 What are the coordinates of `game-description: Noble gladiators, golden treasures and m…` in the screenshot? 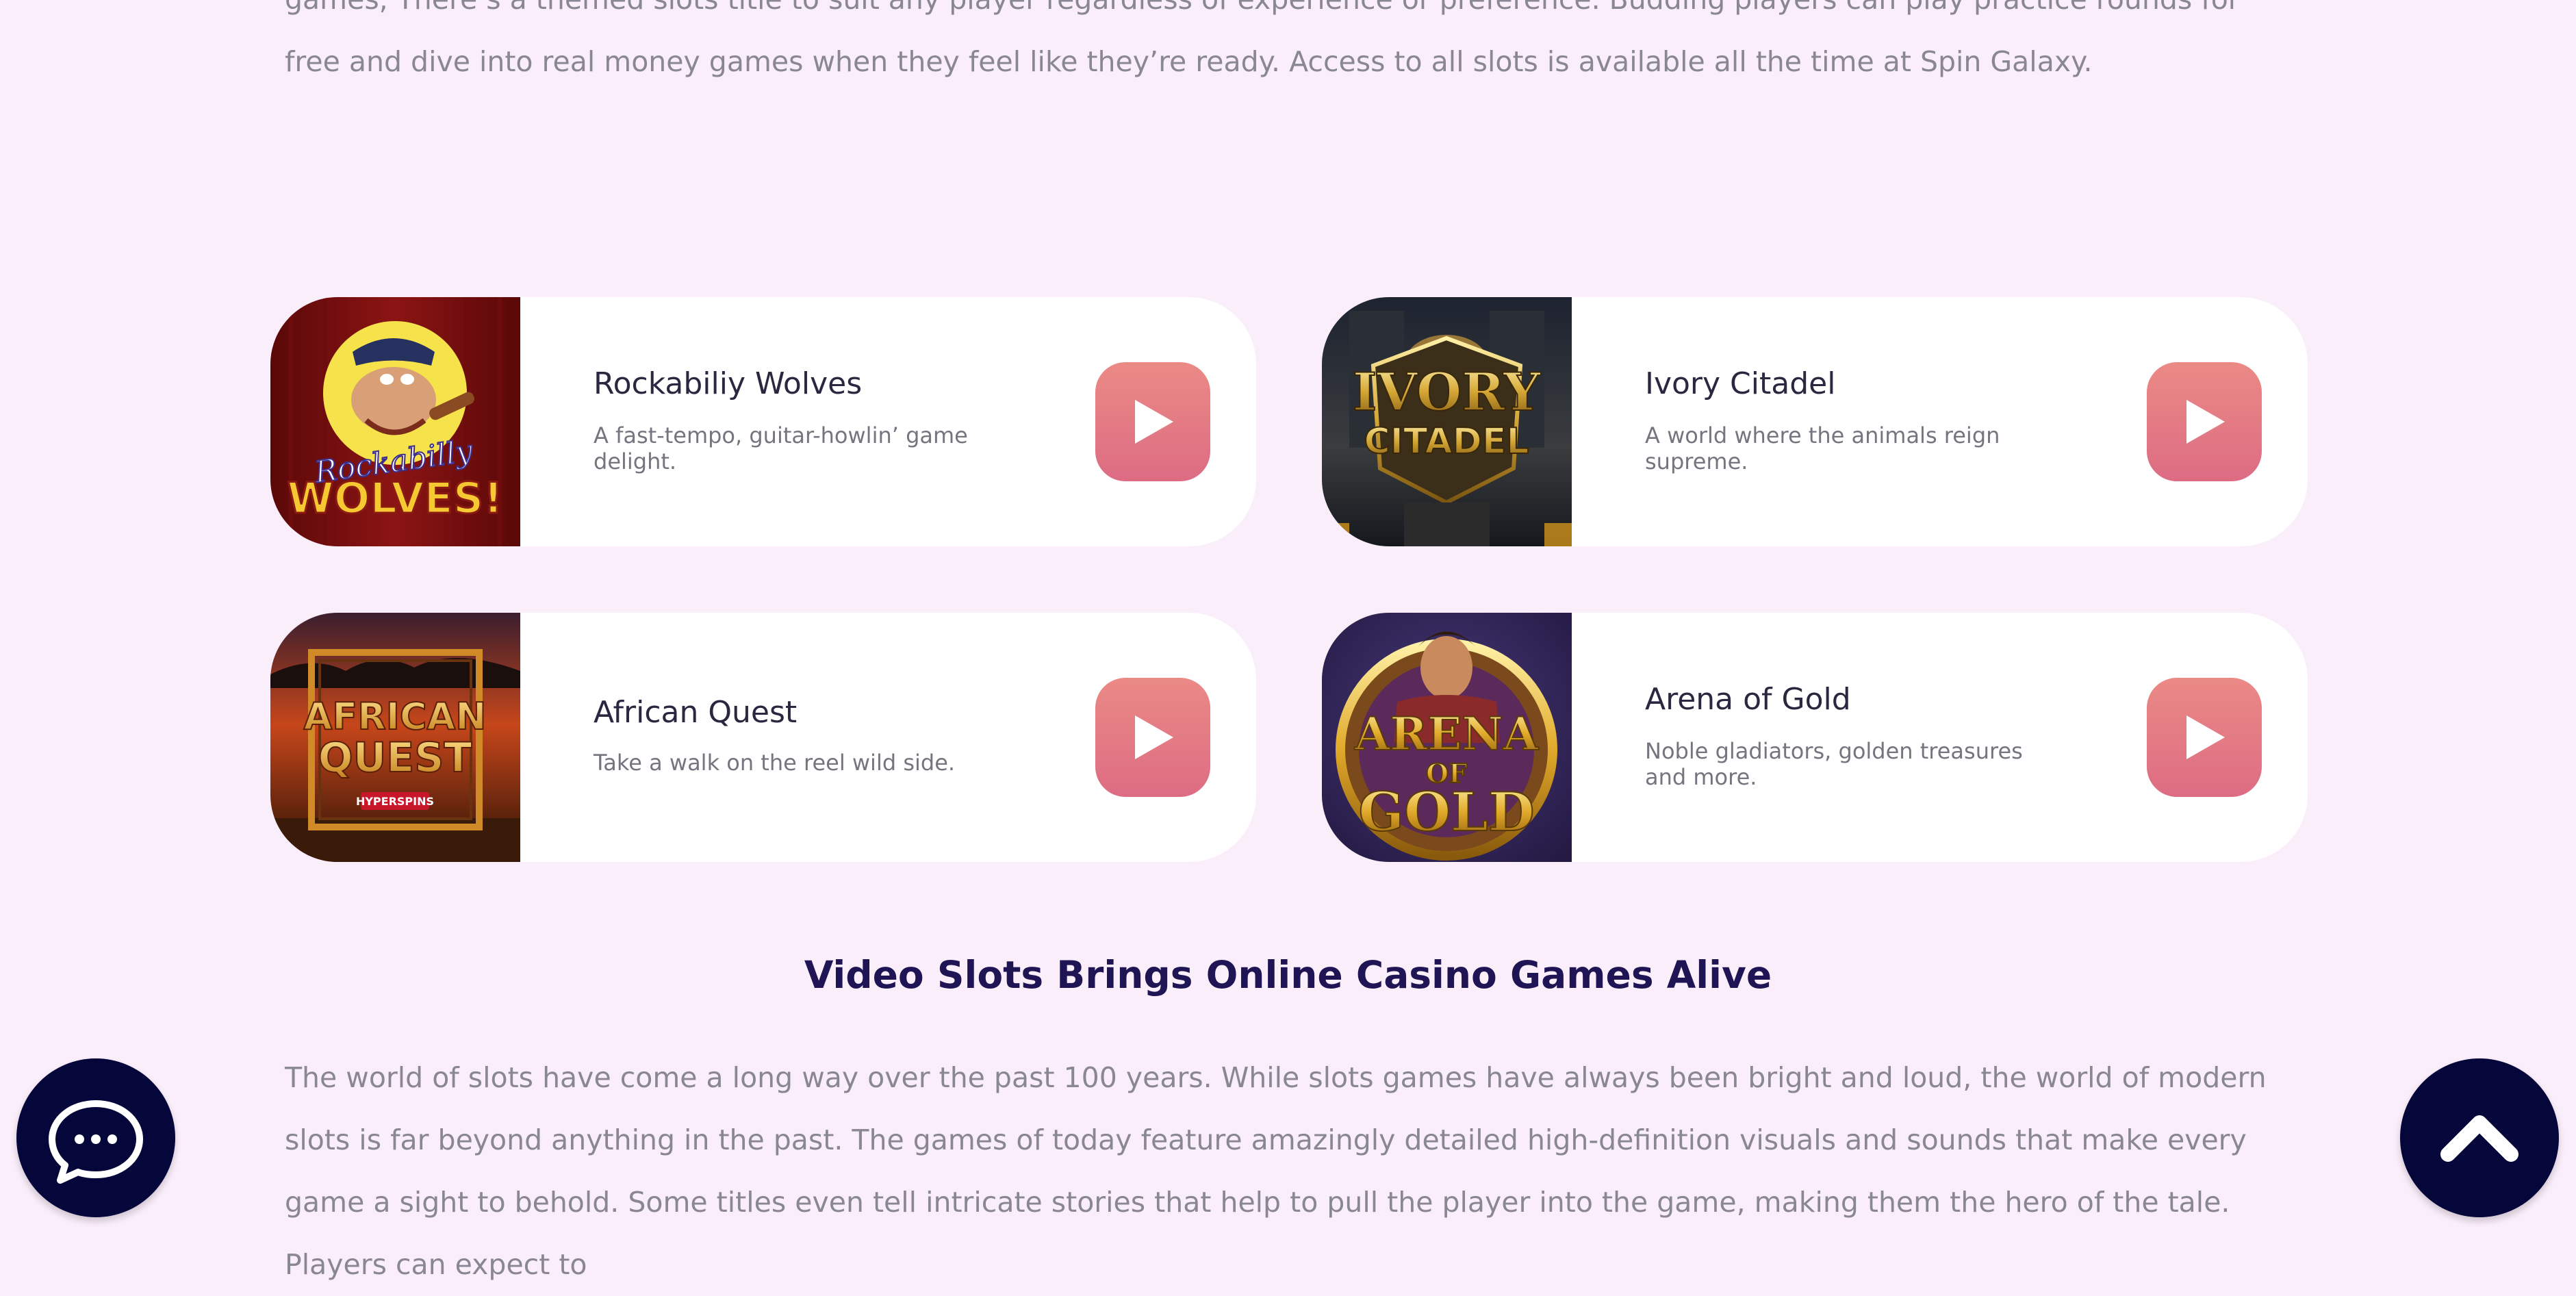 It's located at (1834, 764).